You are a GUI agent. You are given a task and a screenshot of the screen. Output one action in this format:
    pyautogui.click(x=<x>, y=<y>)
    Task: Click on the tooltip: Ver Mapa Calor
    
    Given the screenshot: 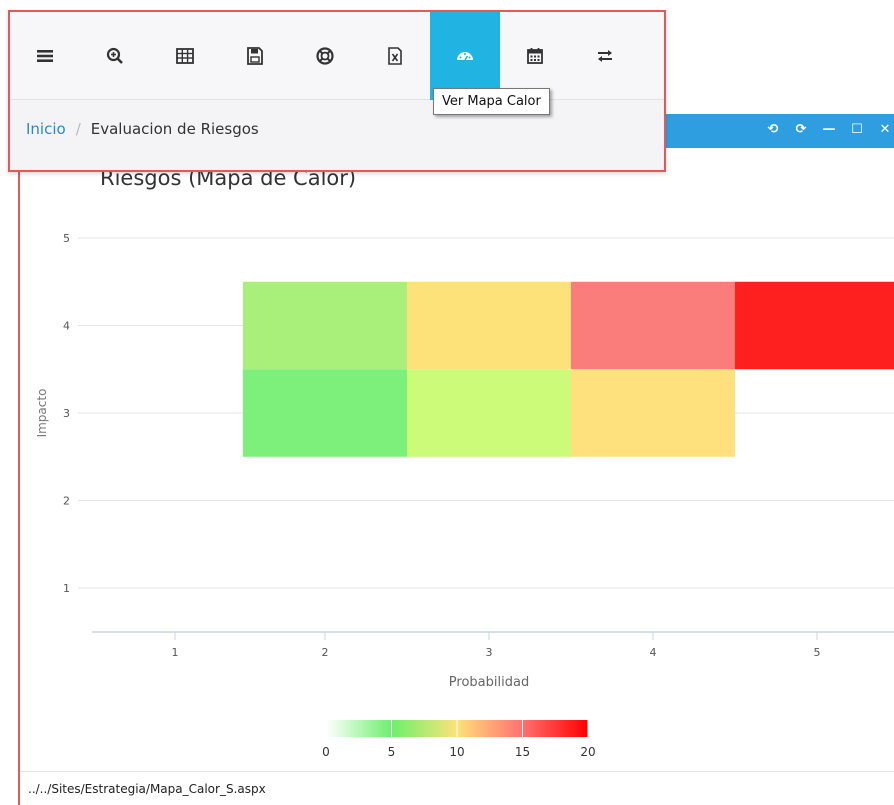 What is the action you would take?
    pyautogui.click(x=491, y=101)
    